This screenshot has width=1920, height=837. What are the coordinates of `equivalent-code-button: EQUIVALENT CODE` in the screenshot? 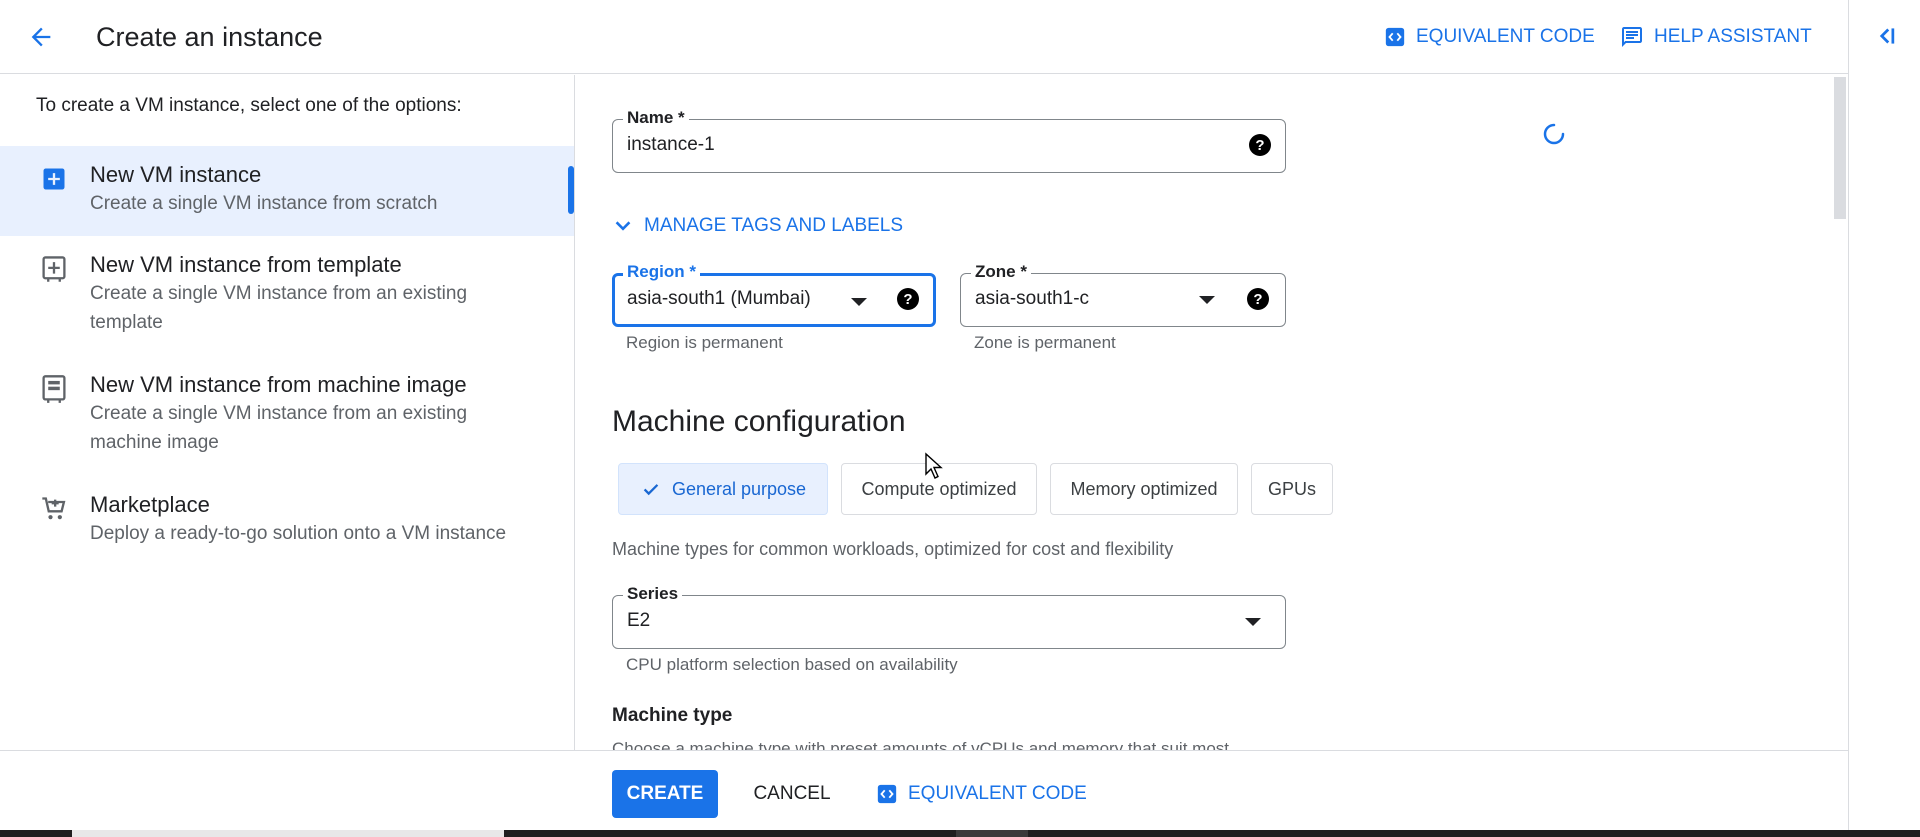 It's located at (1489, 37).